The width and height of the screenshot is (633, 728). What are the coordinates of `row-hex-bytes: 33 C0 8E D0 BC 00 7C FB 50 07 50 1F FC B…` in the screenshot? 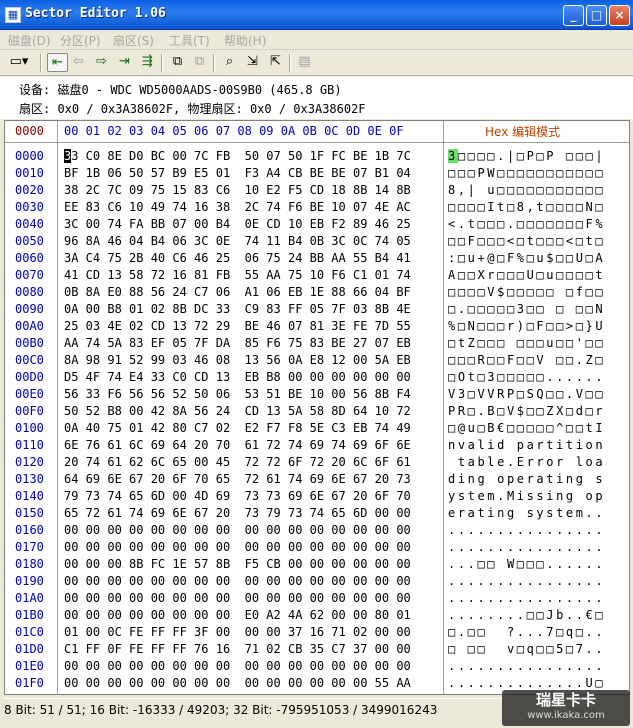 It's located at (237, 156).